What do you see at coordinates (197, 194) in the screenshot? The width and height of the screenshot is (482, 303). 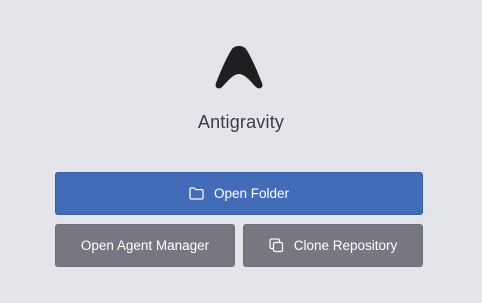 I see `folder-icon` at bounding box center [197, 194].